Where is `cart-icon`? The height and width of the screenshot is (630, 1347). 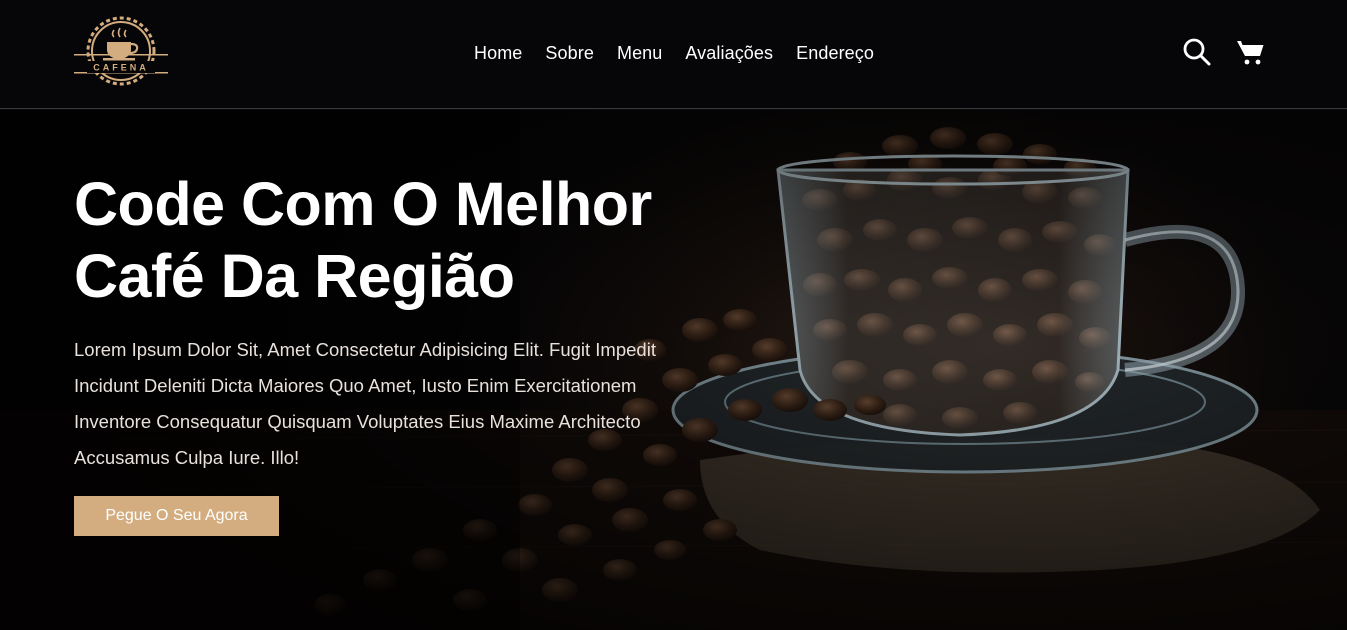
cart-icon is located at coordinates (1251, 52).